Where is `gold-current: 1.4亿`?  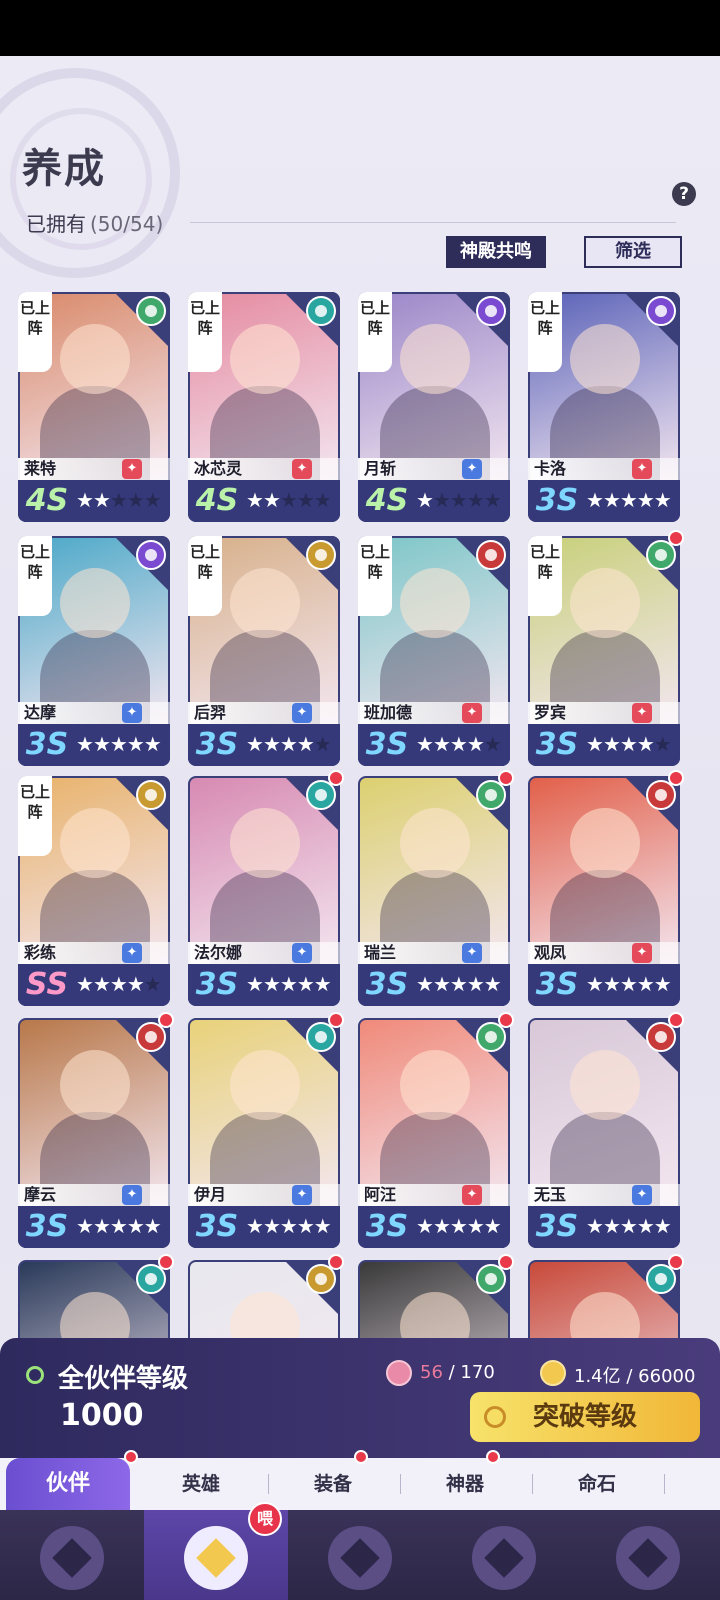
gold-current: 1.4亿 is located at coordinates (597, 1376).